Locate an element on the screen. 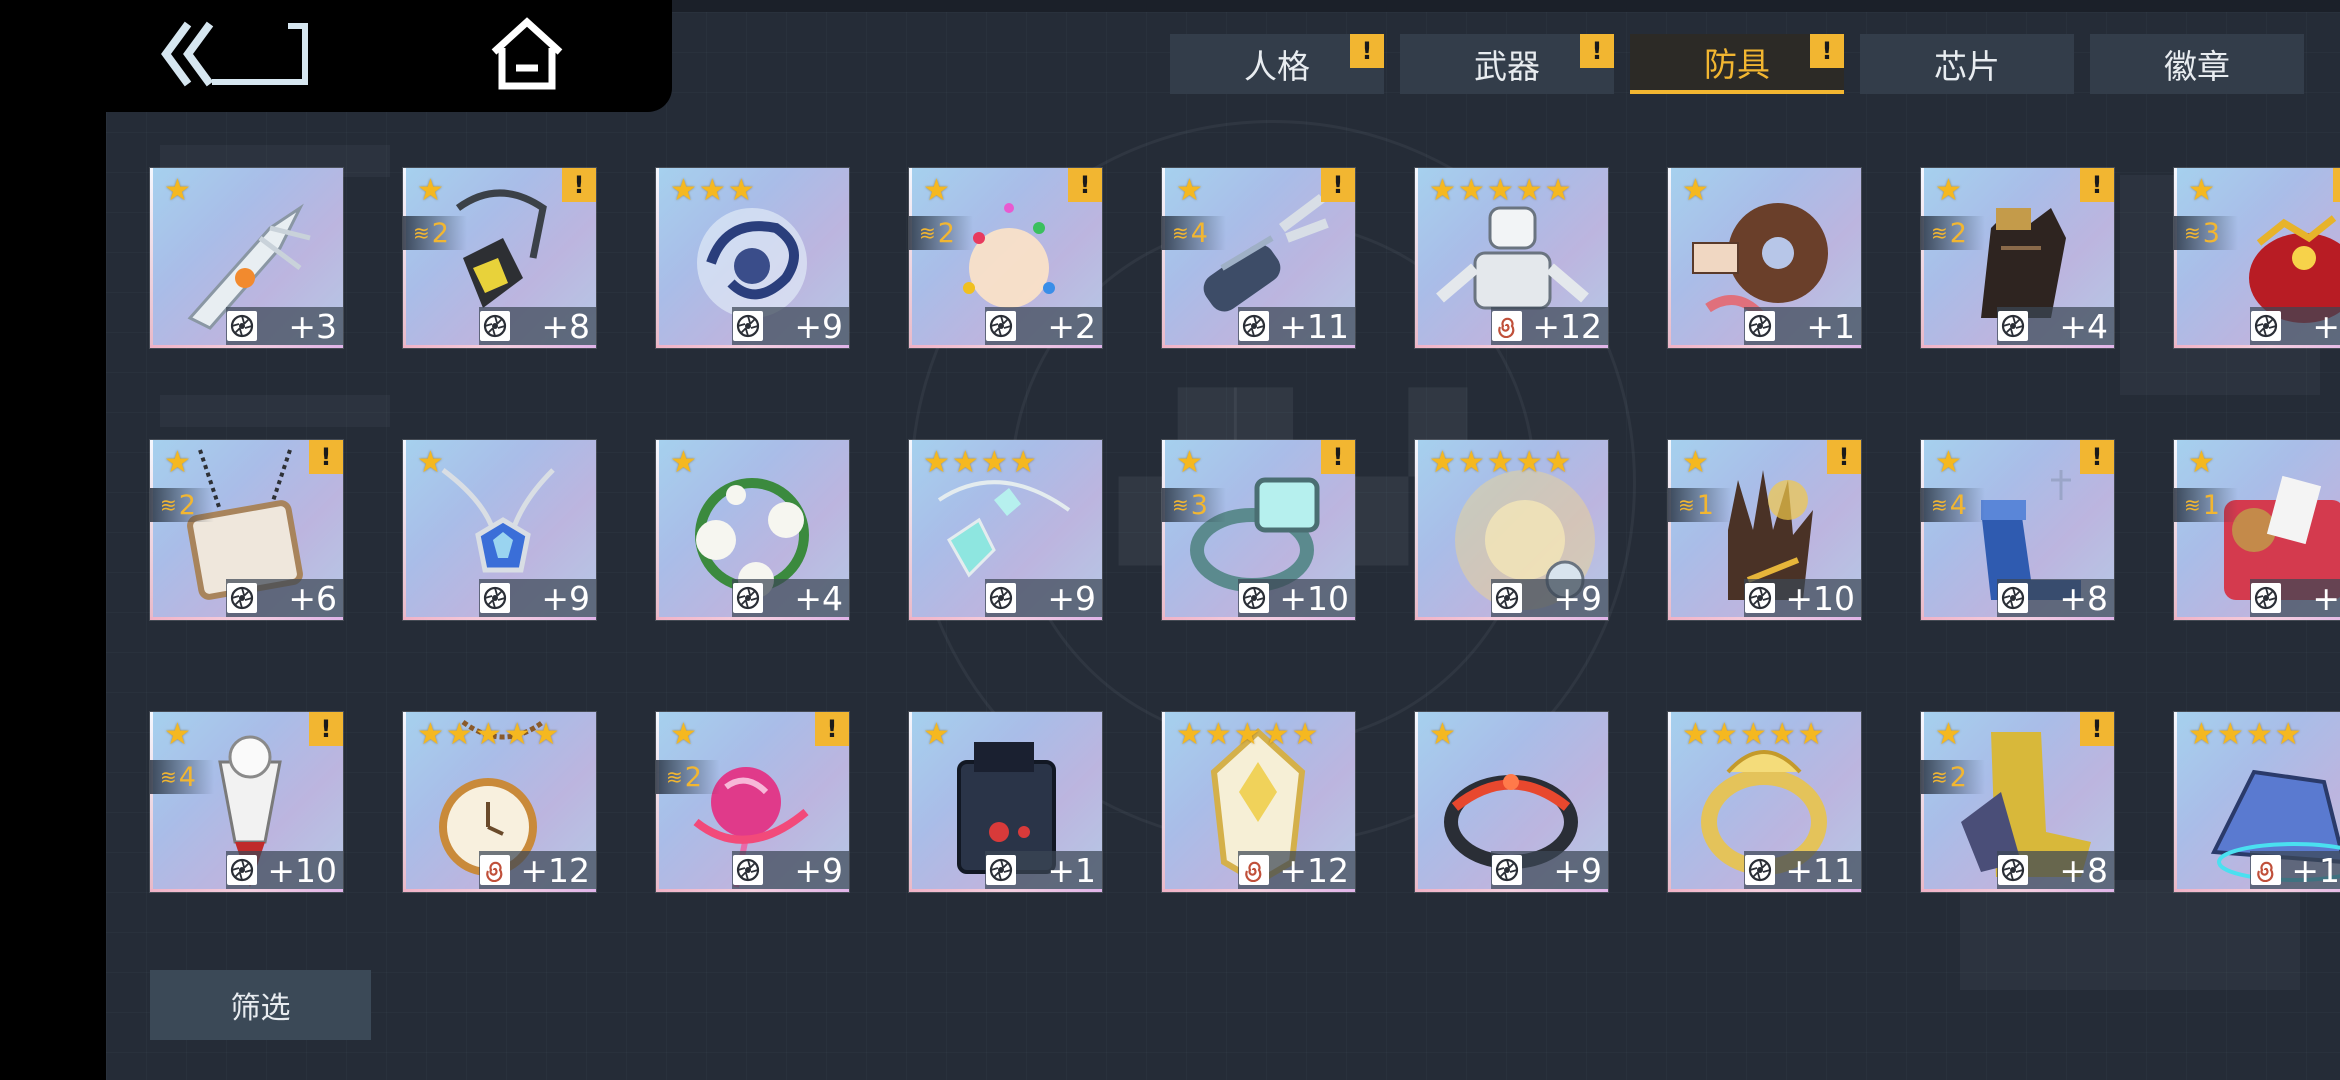 The image size is (2340, 1080). tab-weapon: 武器! is located at coordinates (1507, 64).